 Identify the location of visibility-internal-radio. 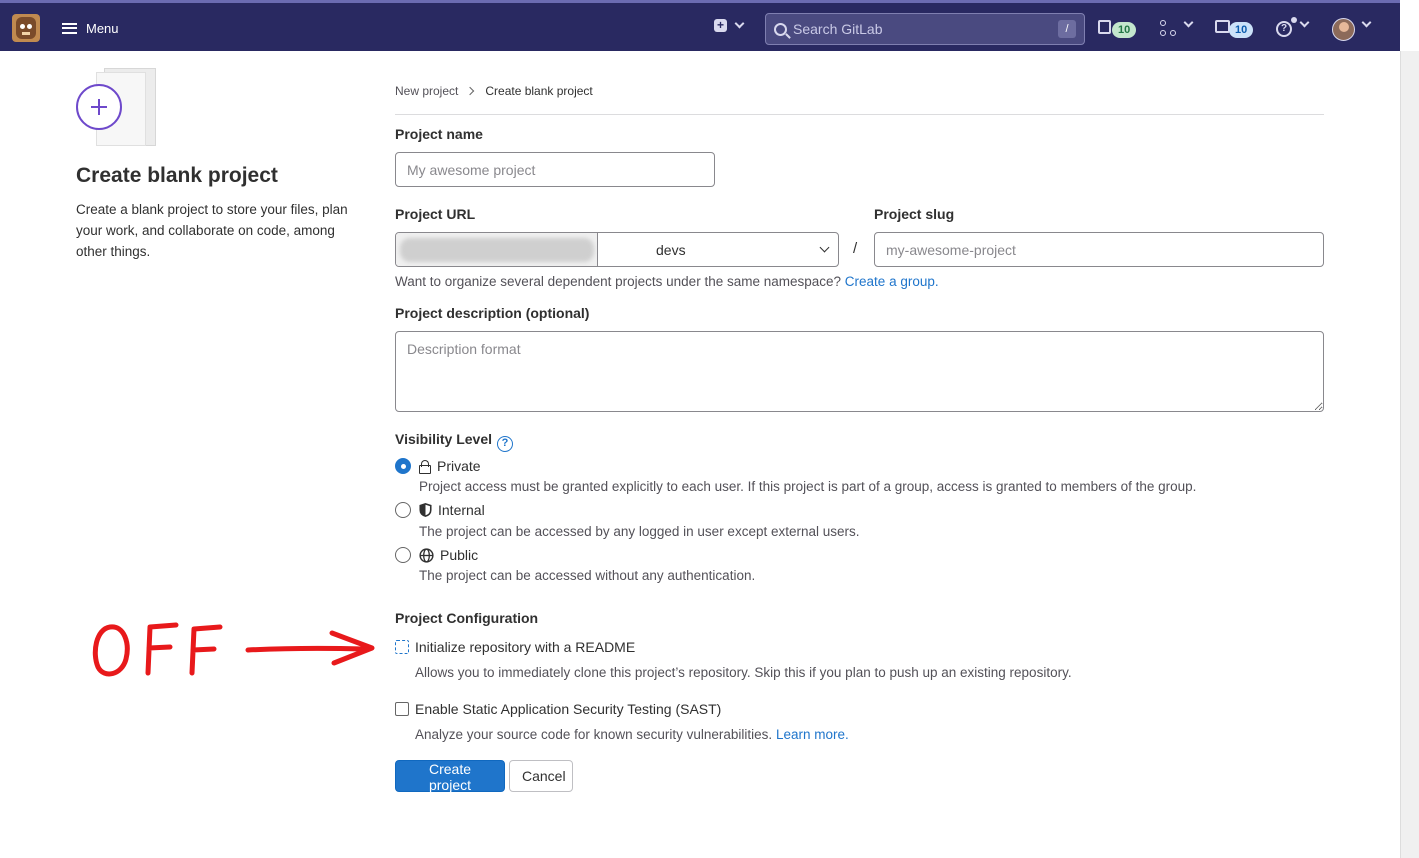
(403, 510).